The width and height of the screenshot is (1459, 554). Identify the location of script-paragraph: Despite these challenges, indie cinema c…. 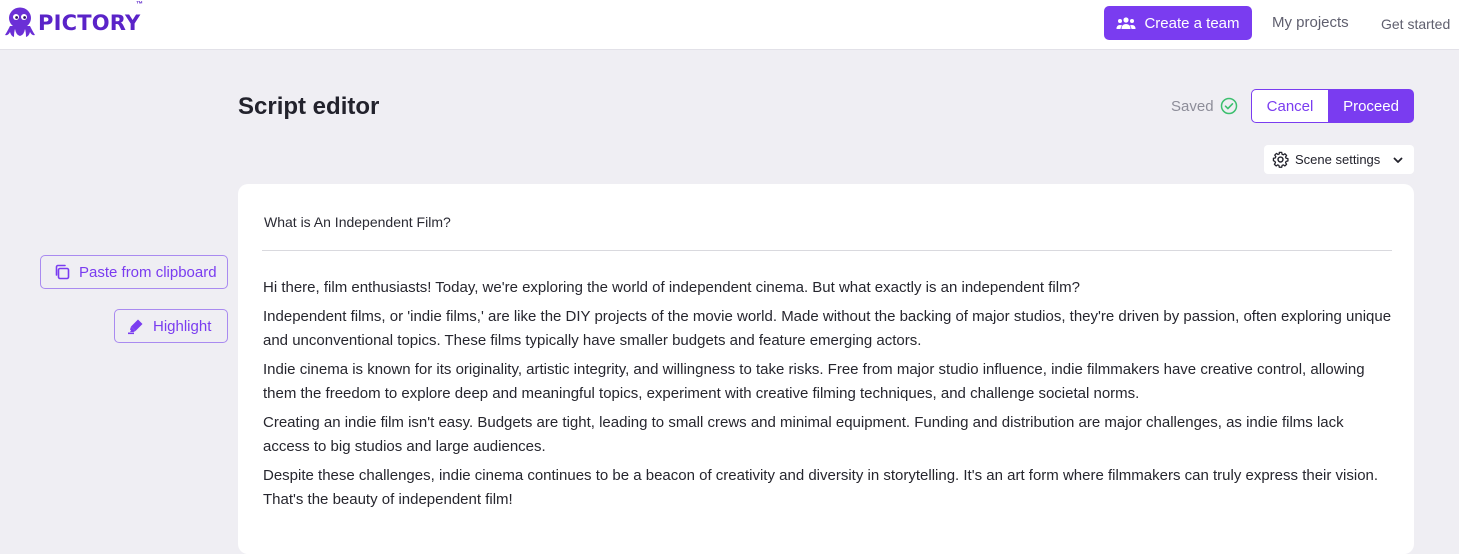
(828, 488).